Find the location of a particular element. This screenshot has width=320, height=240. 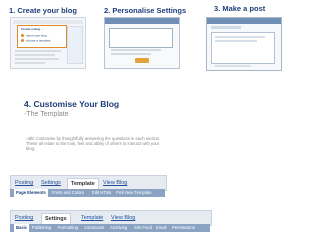

side-pane is located at coordinates (75, 45).